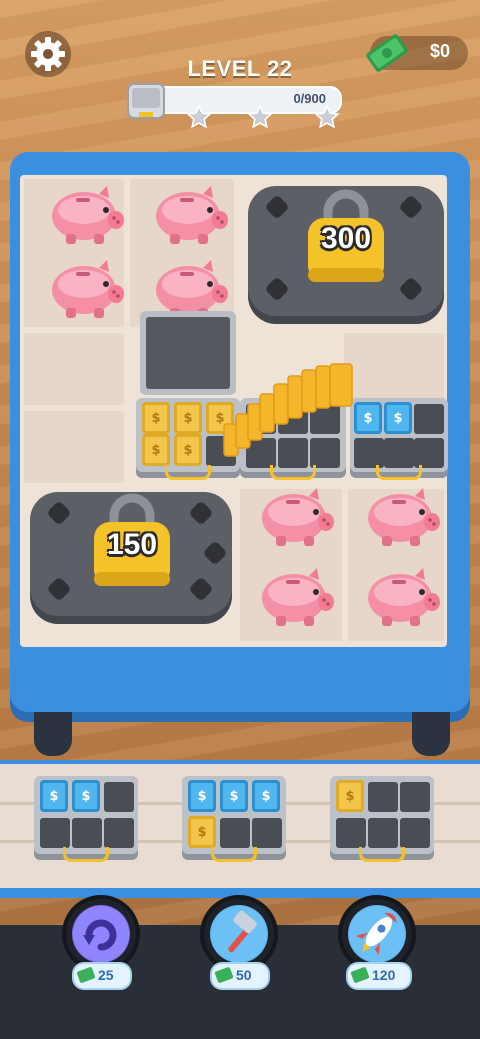 This screenshot has height=1039, width=480. What do you see at coordinates (327, 117) in the screenshot?
I see `progress-star-3-icon` at bounding box center [327, 117].